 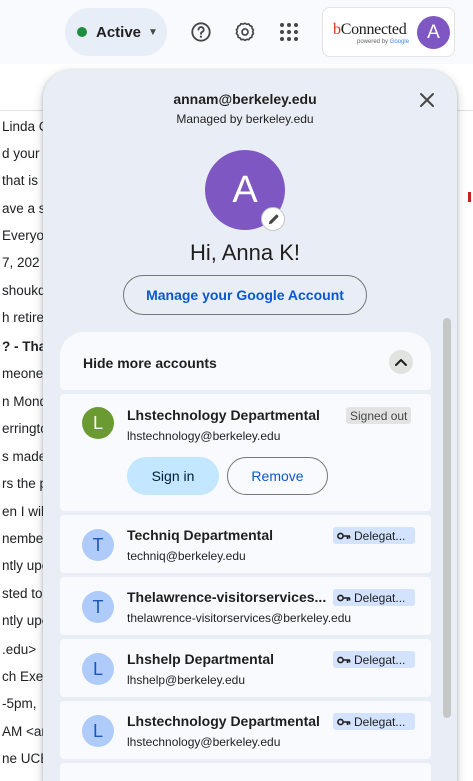 I want to click on greeting: Hi, Anna K!, so click(x=245, y=252).